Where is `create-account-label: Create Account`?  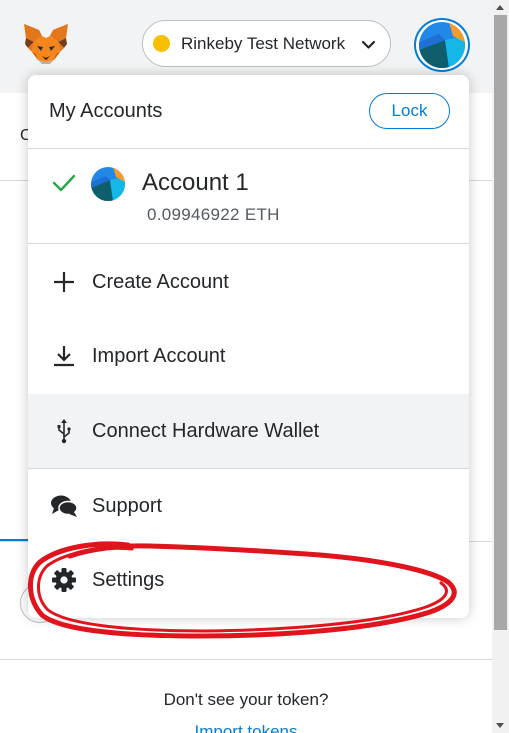 create-account-label: Create Account is located at coordinates (160, 281).